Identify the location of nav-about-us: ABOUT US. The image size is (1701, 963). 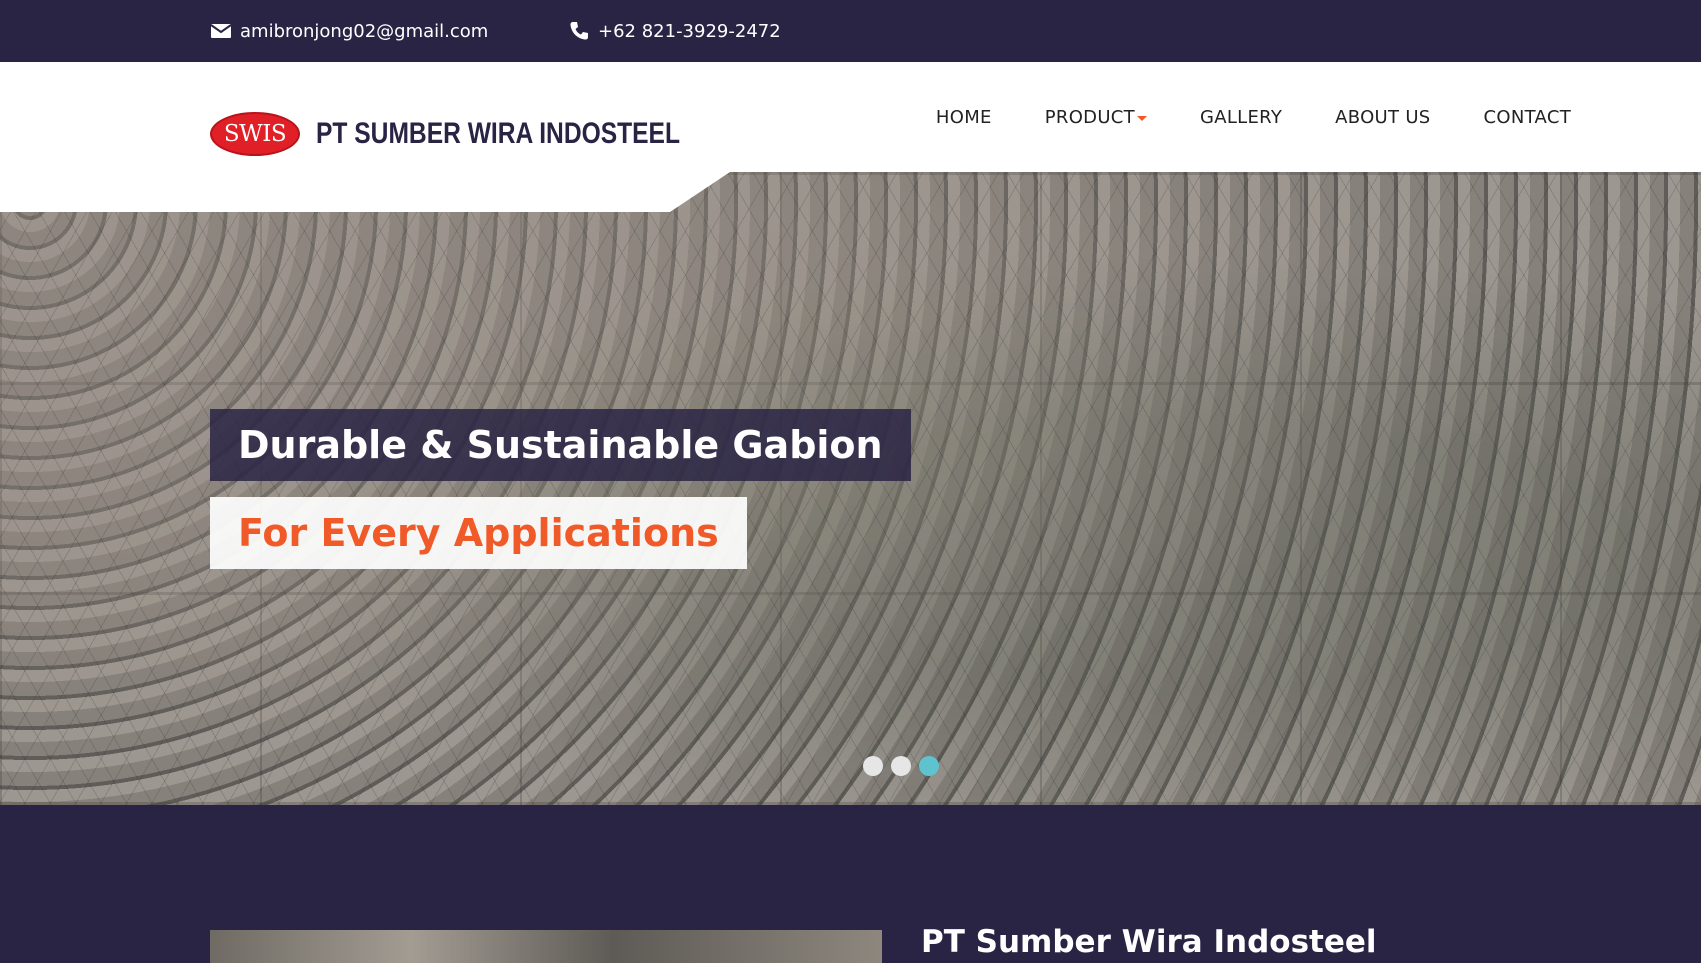
(1382, 117).